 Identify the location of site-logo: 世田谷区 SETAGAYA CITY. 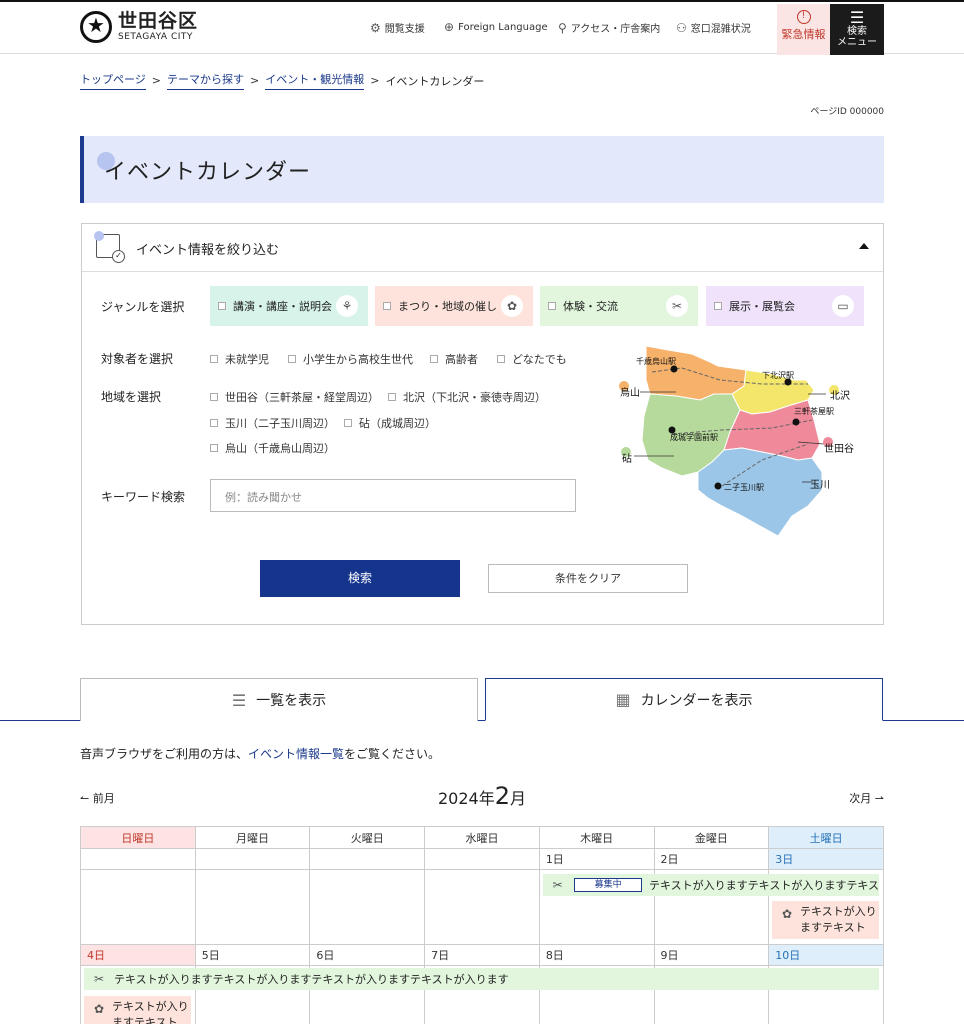
(139, 27).